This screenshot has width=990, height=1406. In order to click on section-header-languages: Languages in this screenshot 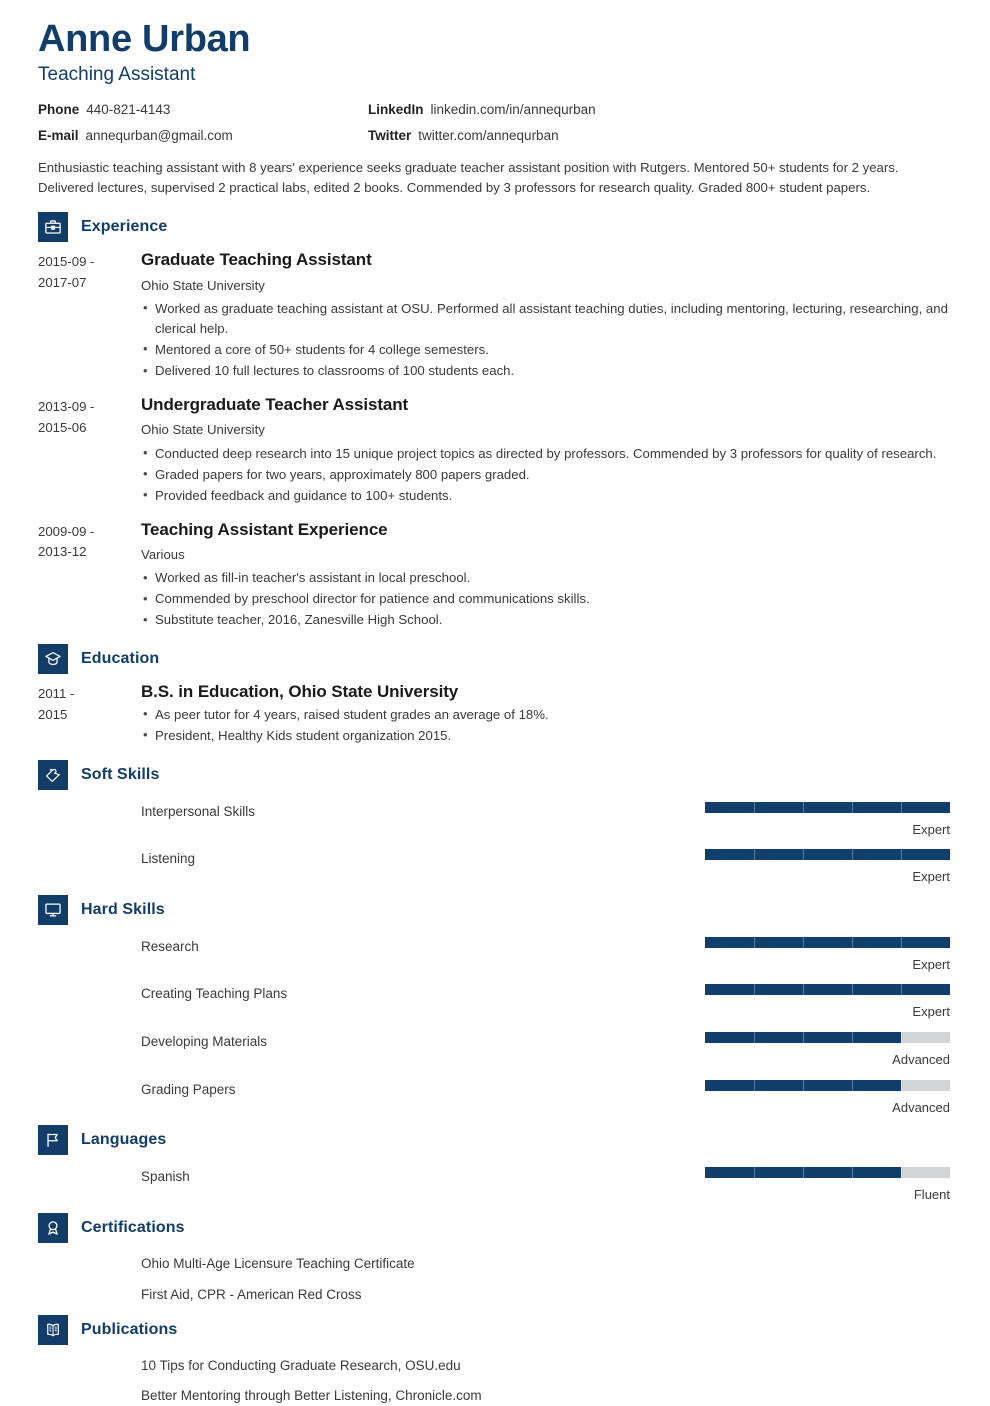, I will do `click(494, 1140)`.